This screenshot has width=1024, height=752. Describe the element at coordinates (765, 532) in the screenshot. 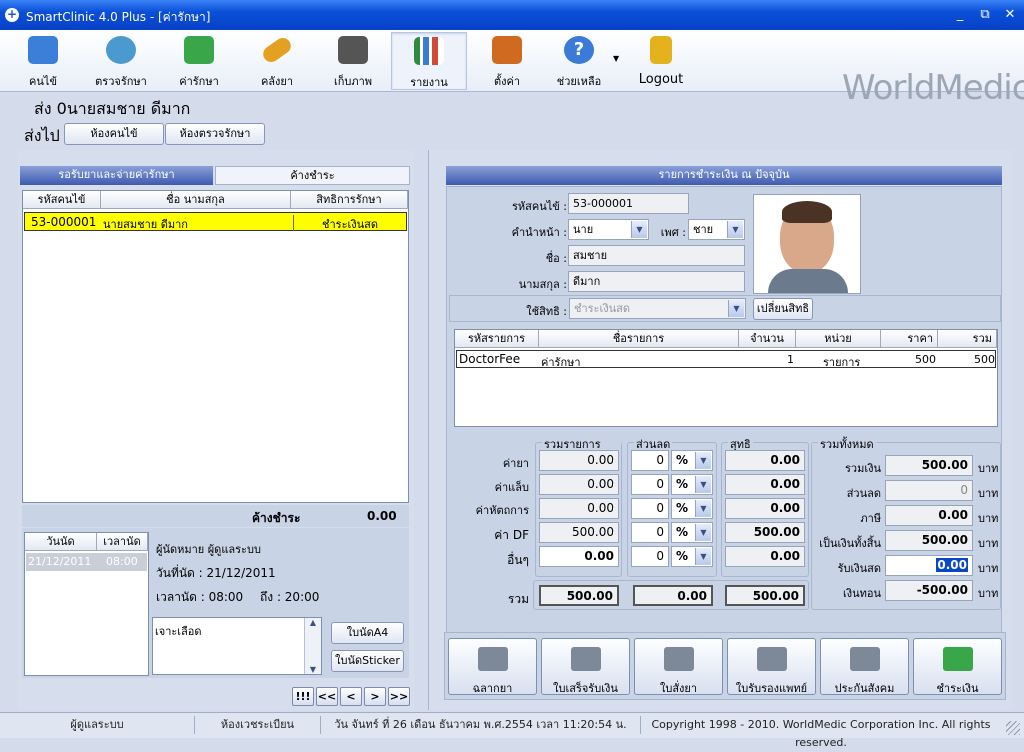

I see `line-df-net: 500.00` at that location.